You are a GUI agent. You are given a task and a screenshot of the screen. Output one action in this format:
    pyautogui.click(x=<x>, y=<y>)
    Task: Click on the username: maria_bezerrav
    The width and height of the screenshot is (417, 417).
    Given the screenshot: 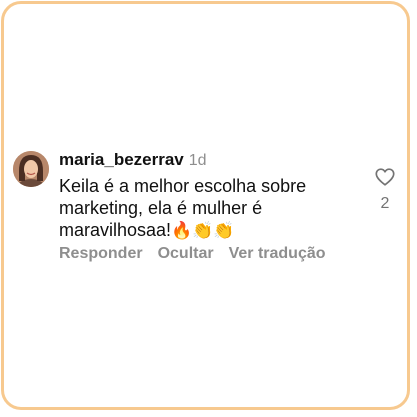 What is the action you would take?
    pyautogui.click(x=121, y=159)
    